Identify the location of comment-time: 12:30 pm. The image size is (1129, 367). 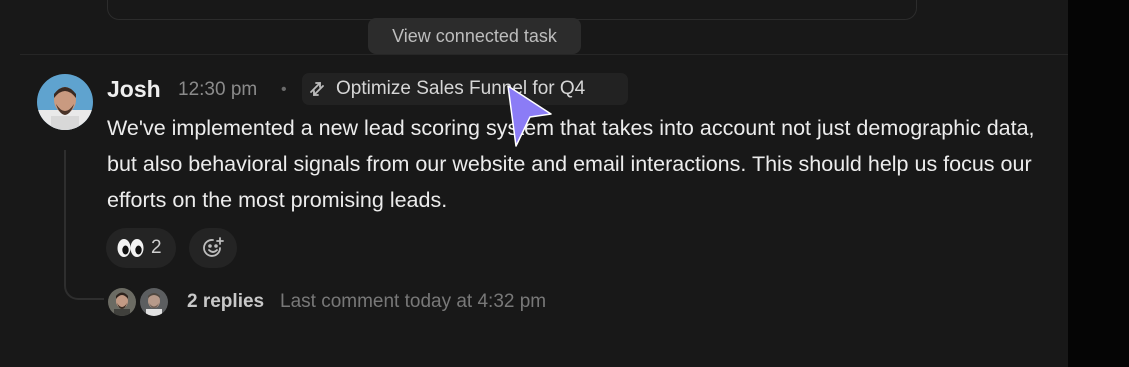
(218, 89).